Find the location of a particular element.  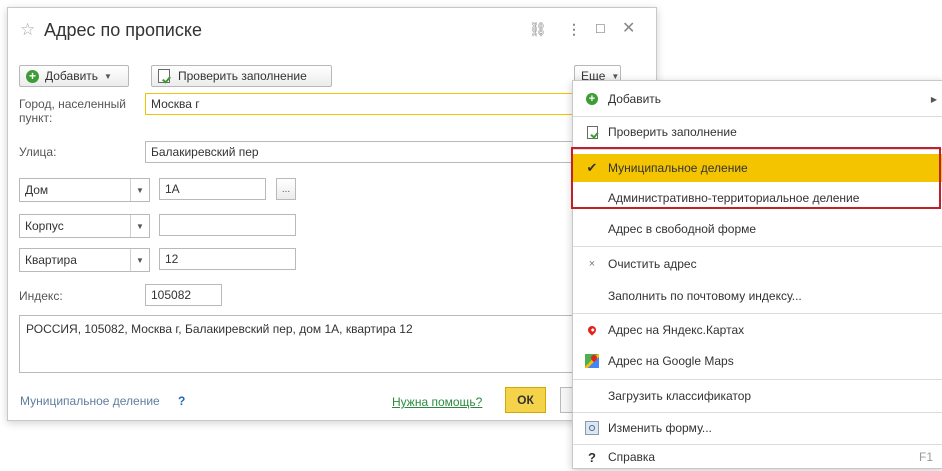

menu-item-google-maps: Адрес на Google Maps is located at coordinates (757, 361).